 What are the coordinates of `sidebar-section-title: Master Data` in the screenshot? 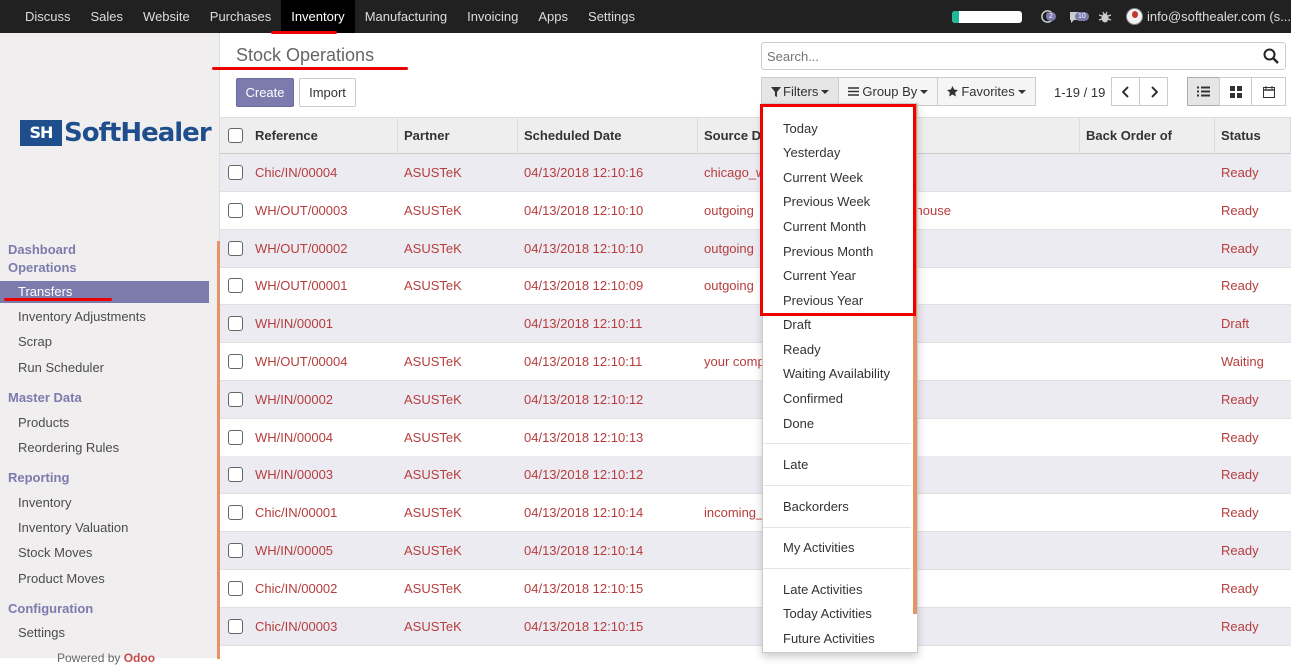 It's located at (45, 397).